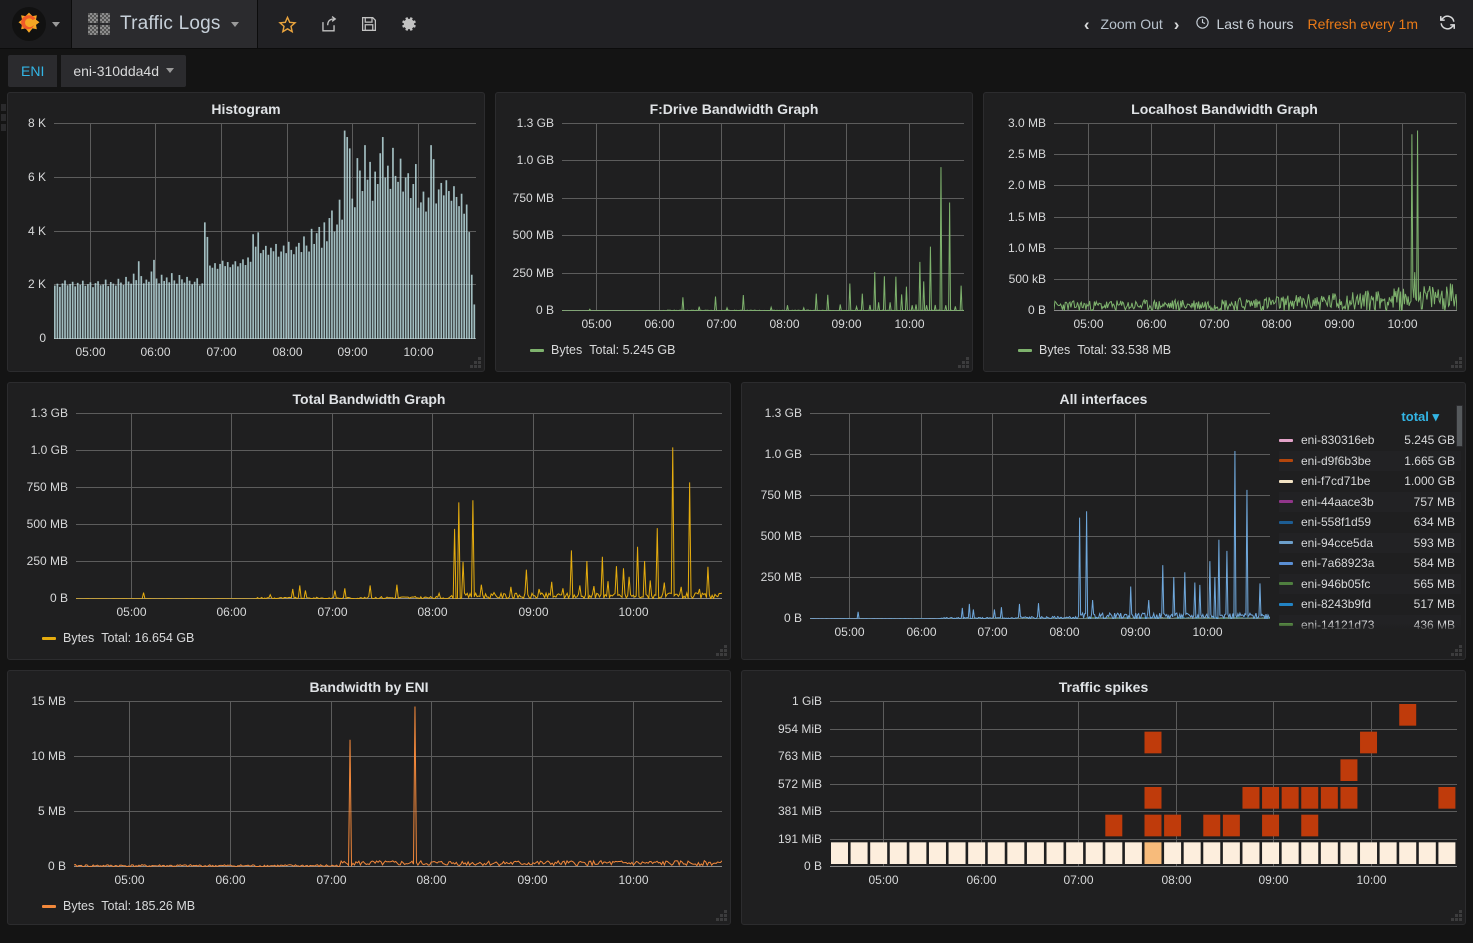 This screenshot has width=1473, height=943. What do you see at coordinates (1357, 584) in the screenshot?
I see `legend-series-name: eni-946b05fc` at bounding box center [1357, 584].